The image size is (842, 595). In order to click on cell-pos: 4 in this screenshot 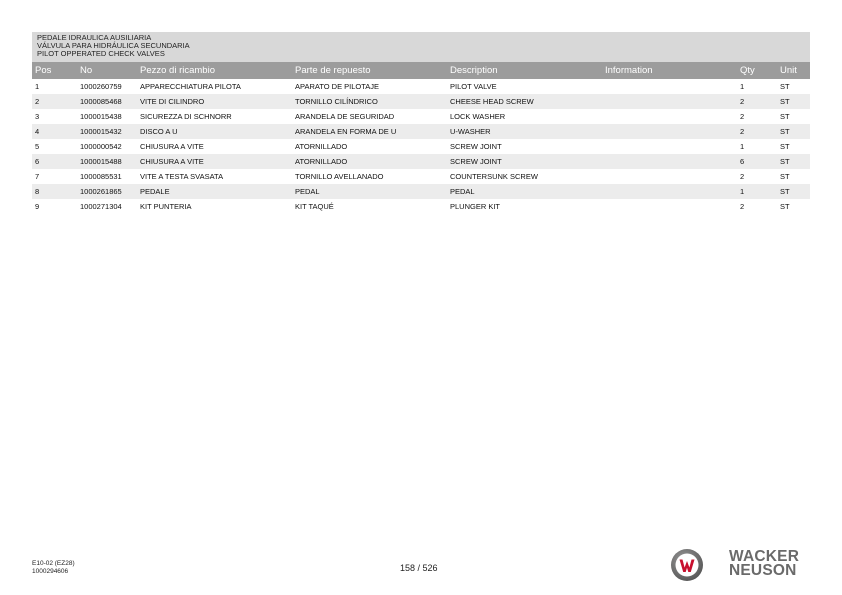, I will do `click(54, 131)`.